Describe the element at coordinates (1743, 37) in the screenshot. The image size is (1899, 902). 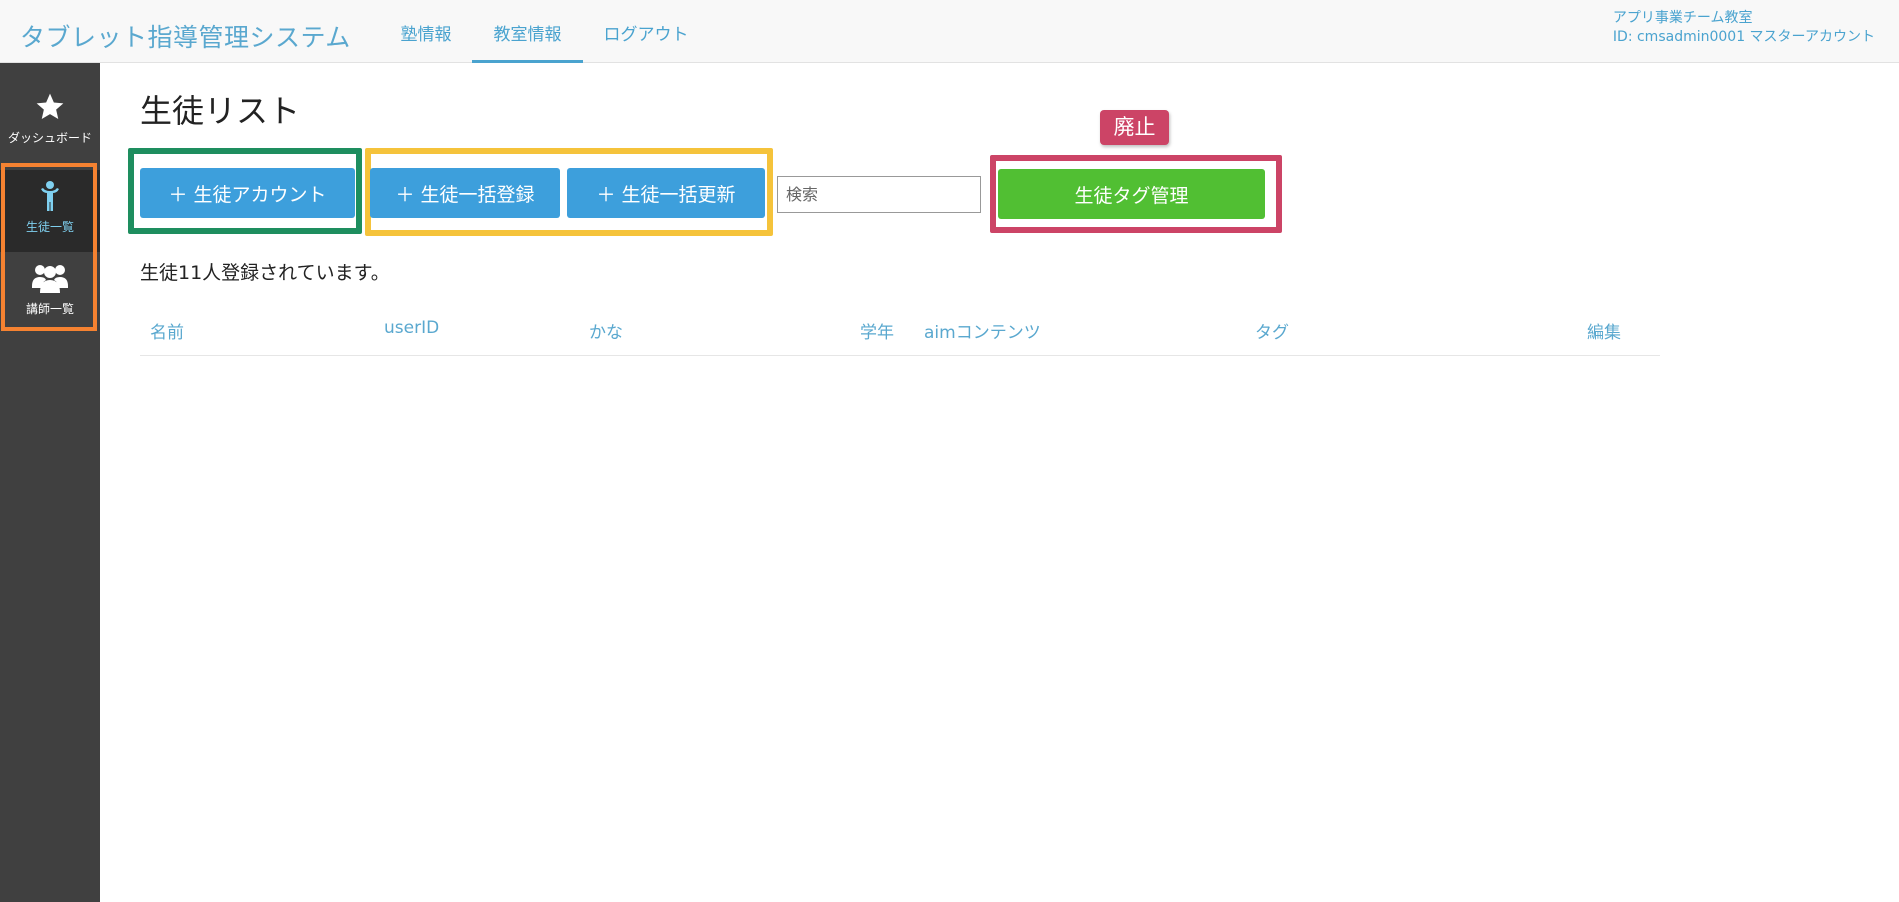
I see `account-id: ID: cmsadmin0001 マスターアカウント` at that location.